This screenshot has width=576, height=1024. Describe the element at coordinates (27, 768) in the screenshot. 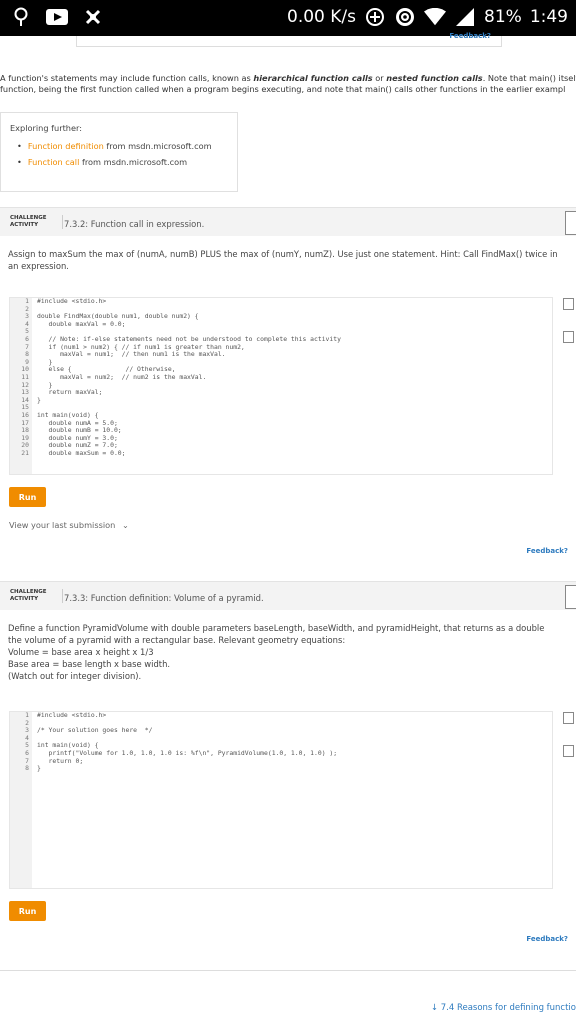

I see `line-number: 8` at that location.